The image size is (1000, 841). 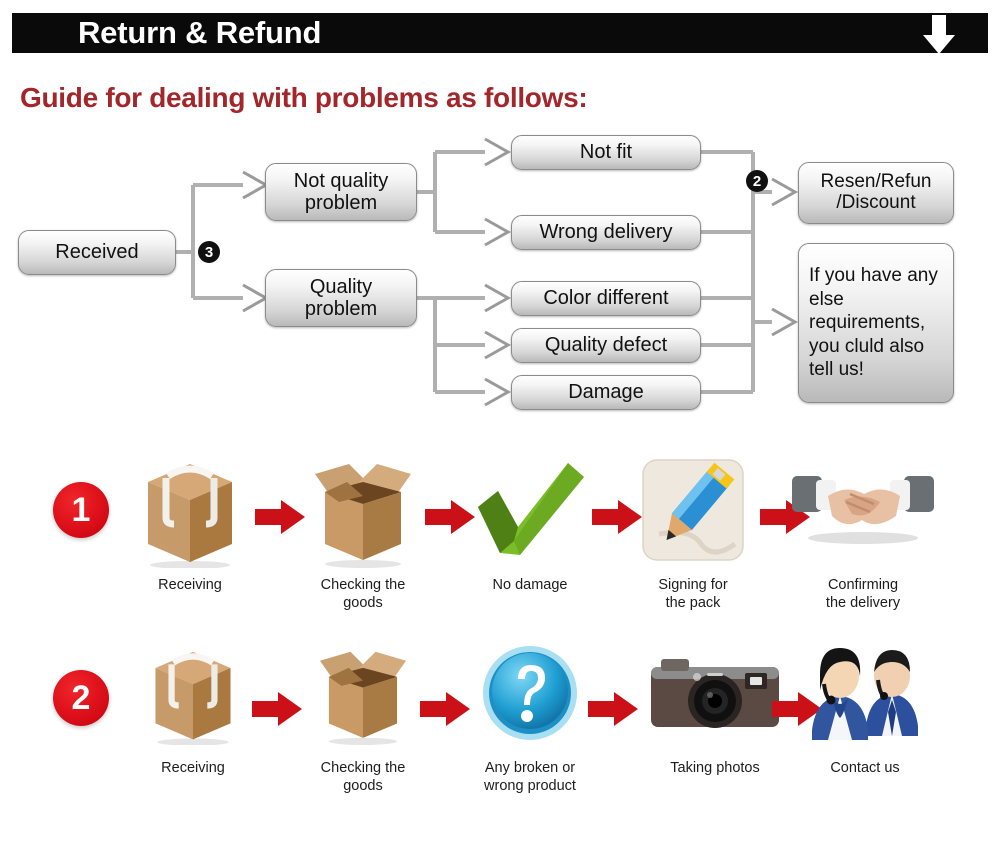 What do you see at coordinates (530, 585) in the screenshot?
I see `step-label: No damage` at bounding box center [530, 585].